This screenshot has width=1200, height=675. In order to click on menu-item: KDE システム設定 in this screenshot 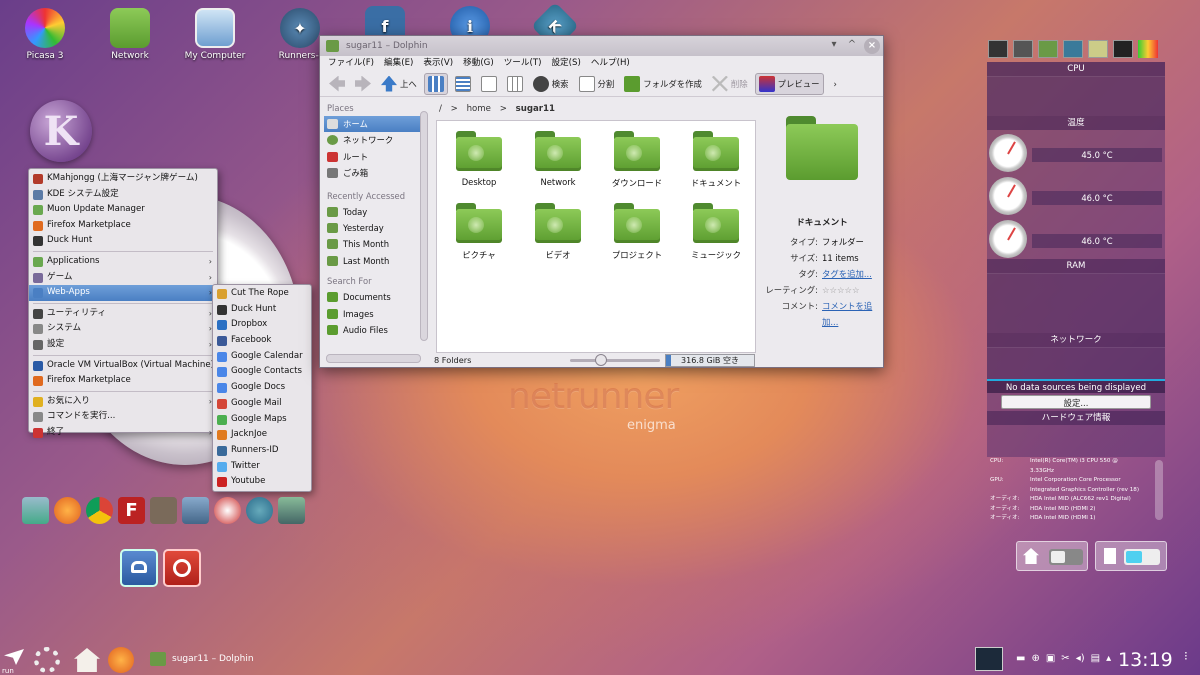, I will do `click(123, 195)`.